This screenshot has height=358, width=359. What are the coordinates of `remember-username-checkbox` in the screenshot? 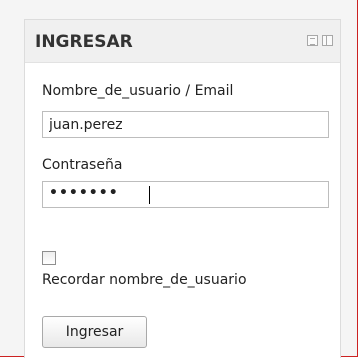 It's located at (49, 258).